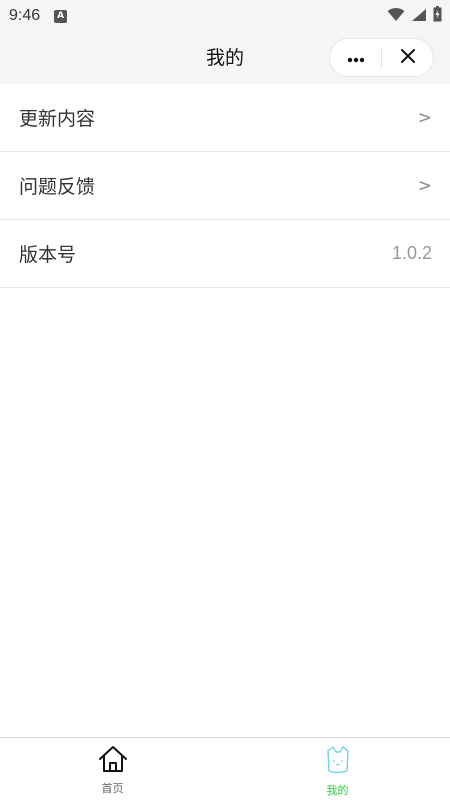 This screenshot has height=800, width=450. What do you see at coordinates (338, 762) in the screenshot?
I see `cat-face-icon` at bounding box center [338, 762].